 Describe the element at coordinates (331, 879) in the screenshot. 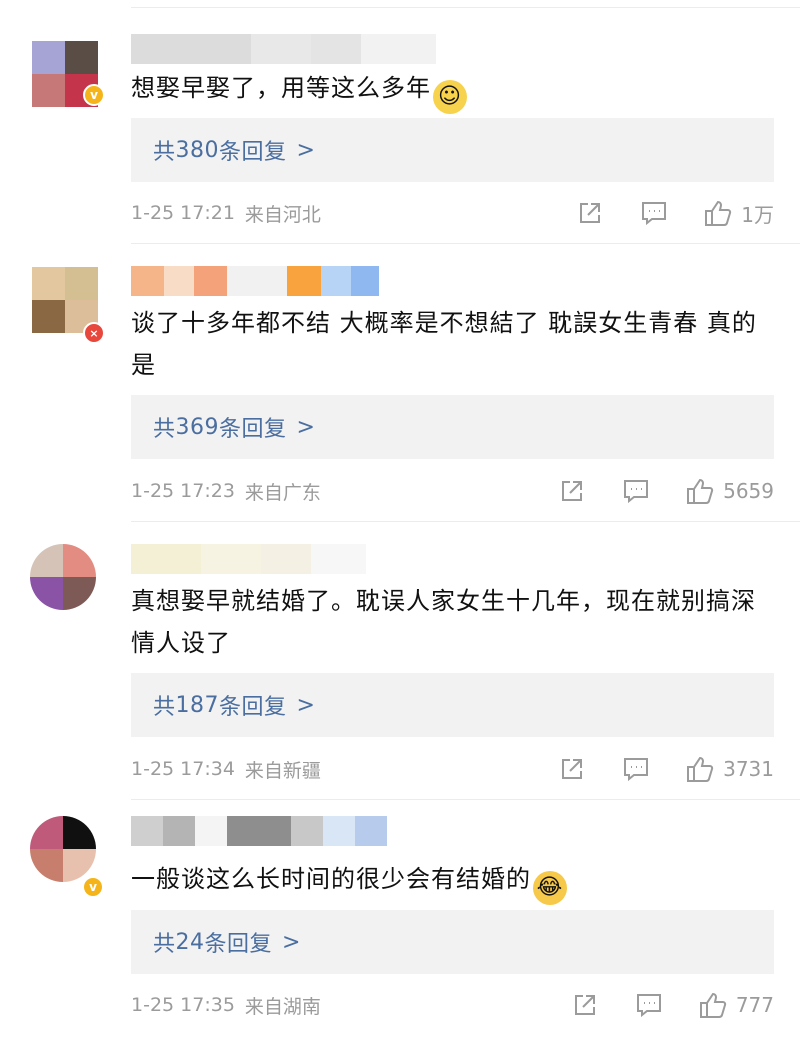

I see `comment-text-content: 一般谈这么长时间的很少会有结婚的` at that location.